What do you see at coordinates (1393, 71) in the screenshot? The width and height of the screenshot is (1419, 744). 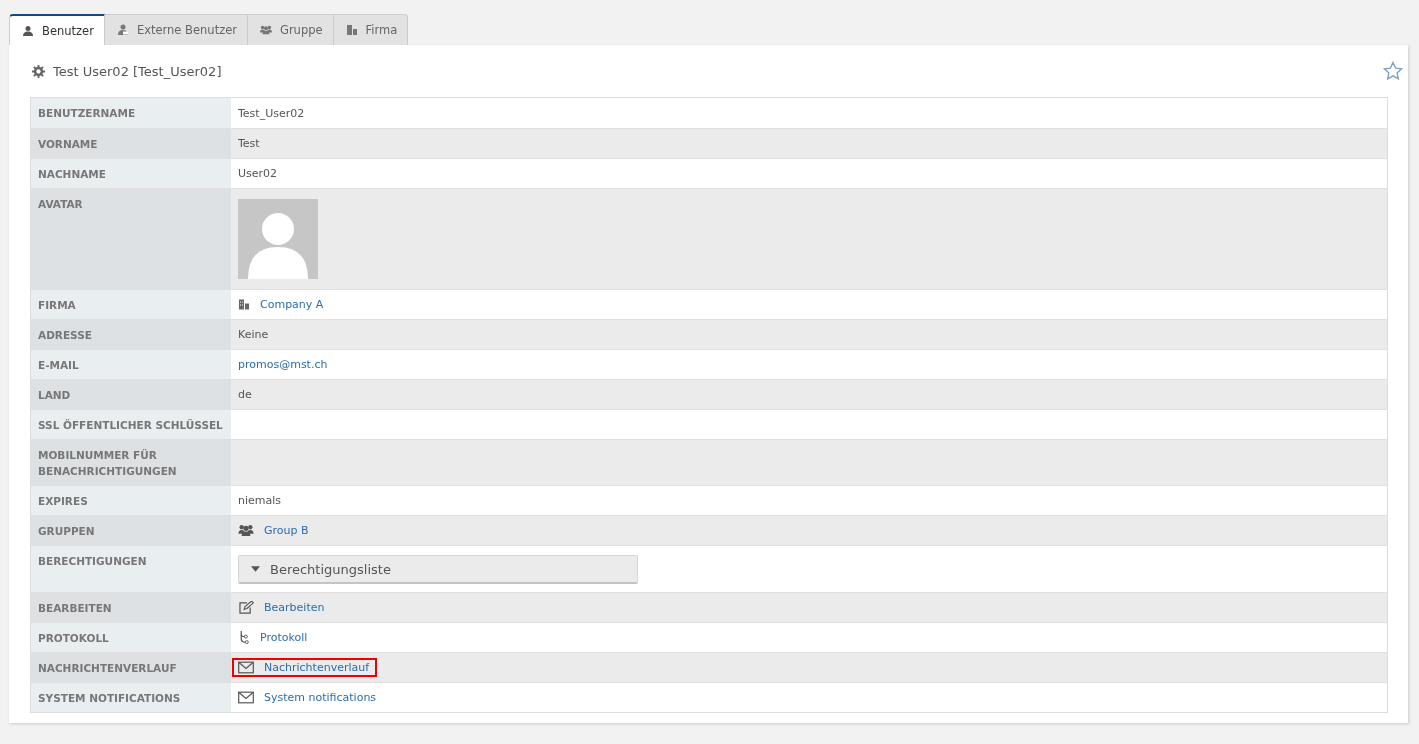 I see `star-icon` at bounding box center [1393, 71].